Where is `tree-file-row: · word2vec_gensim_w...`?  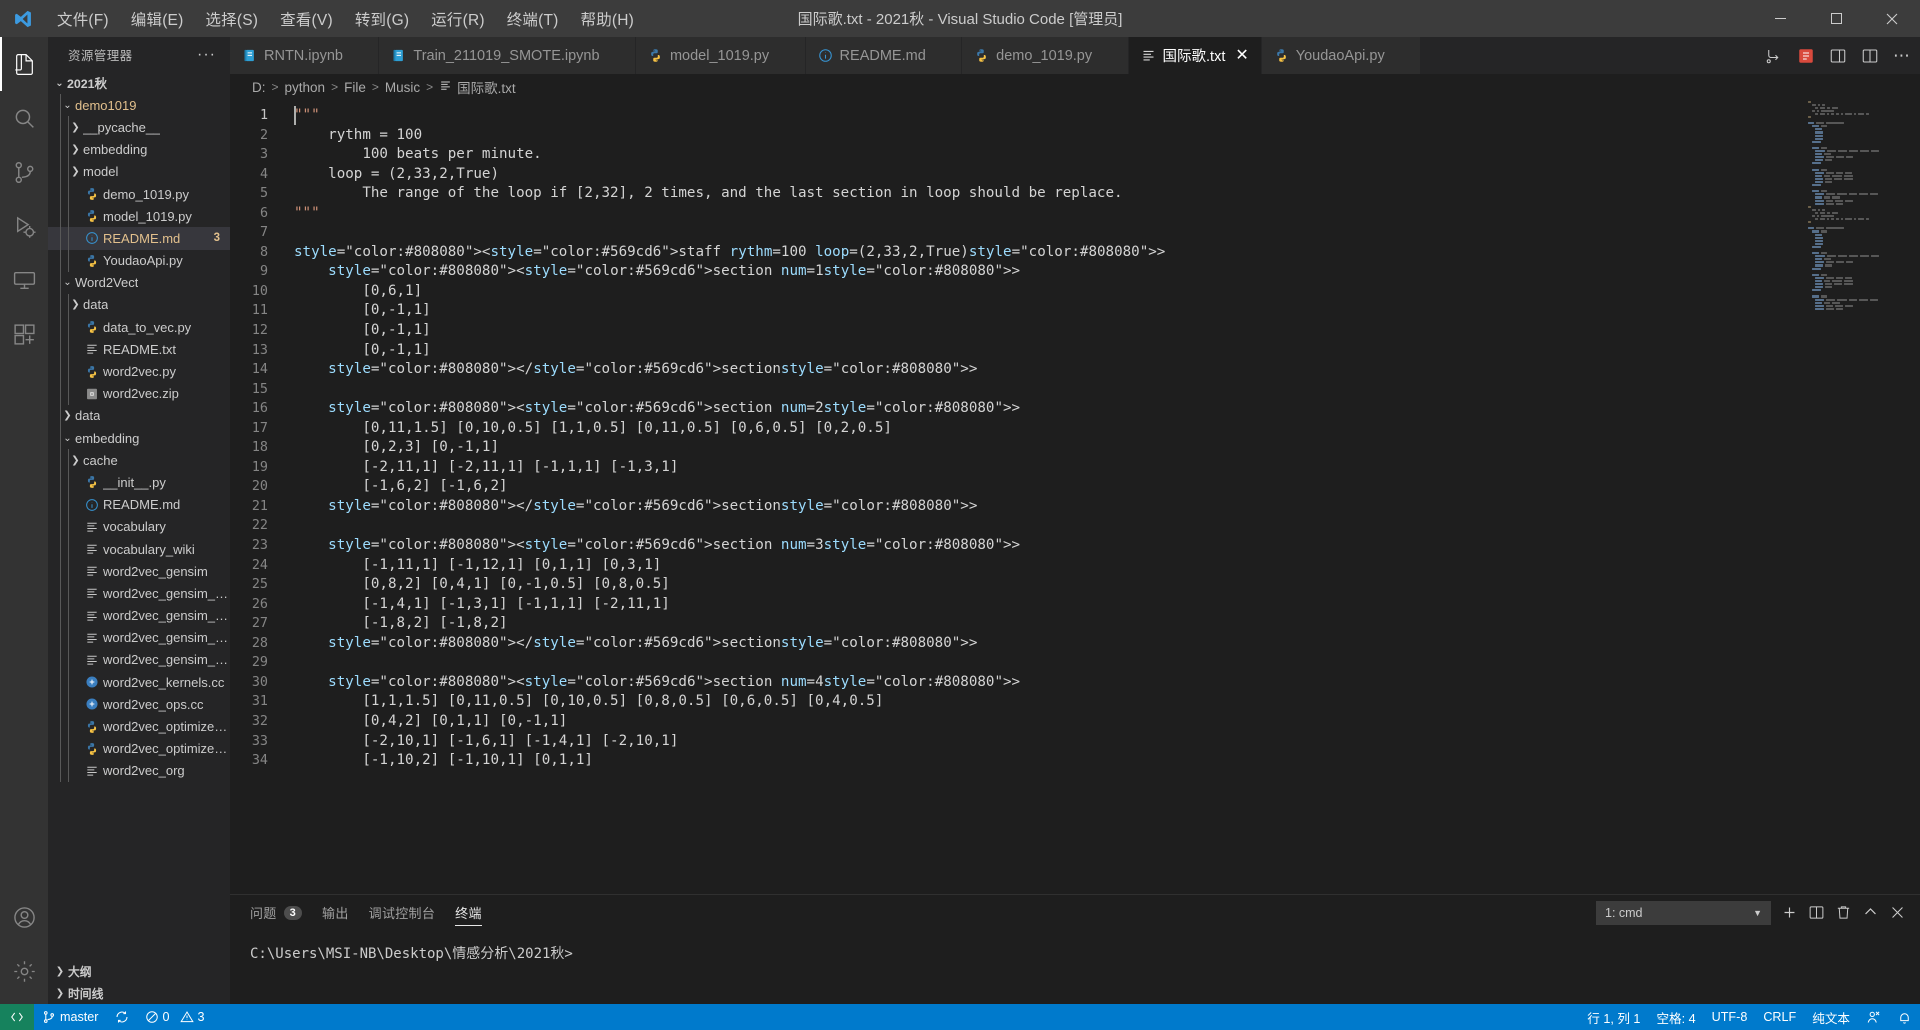 tree-file-row: · word2vec_gensim_w... is located at coordinates (139, 615).